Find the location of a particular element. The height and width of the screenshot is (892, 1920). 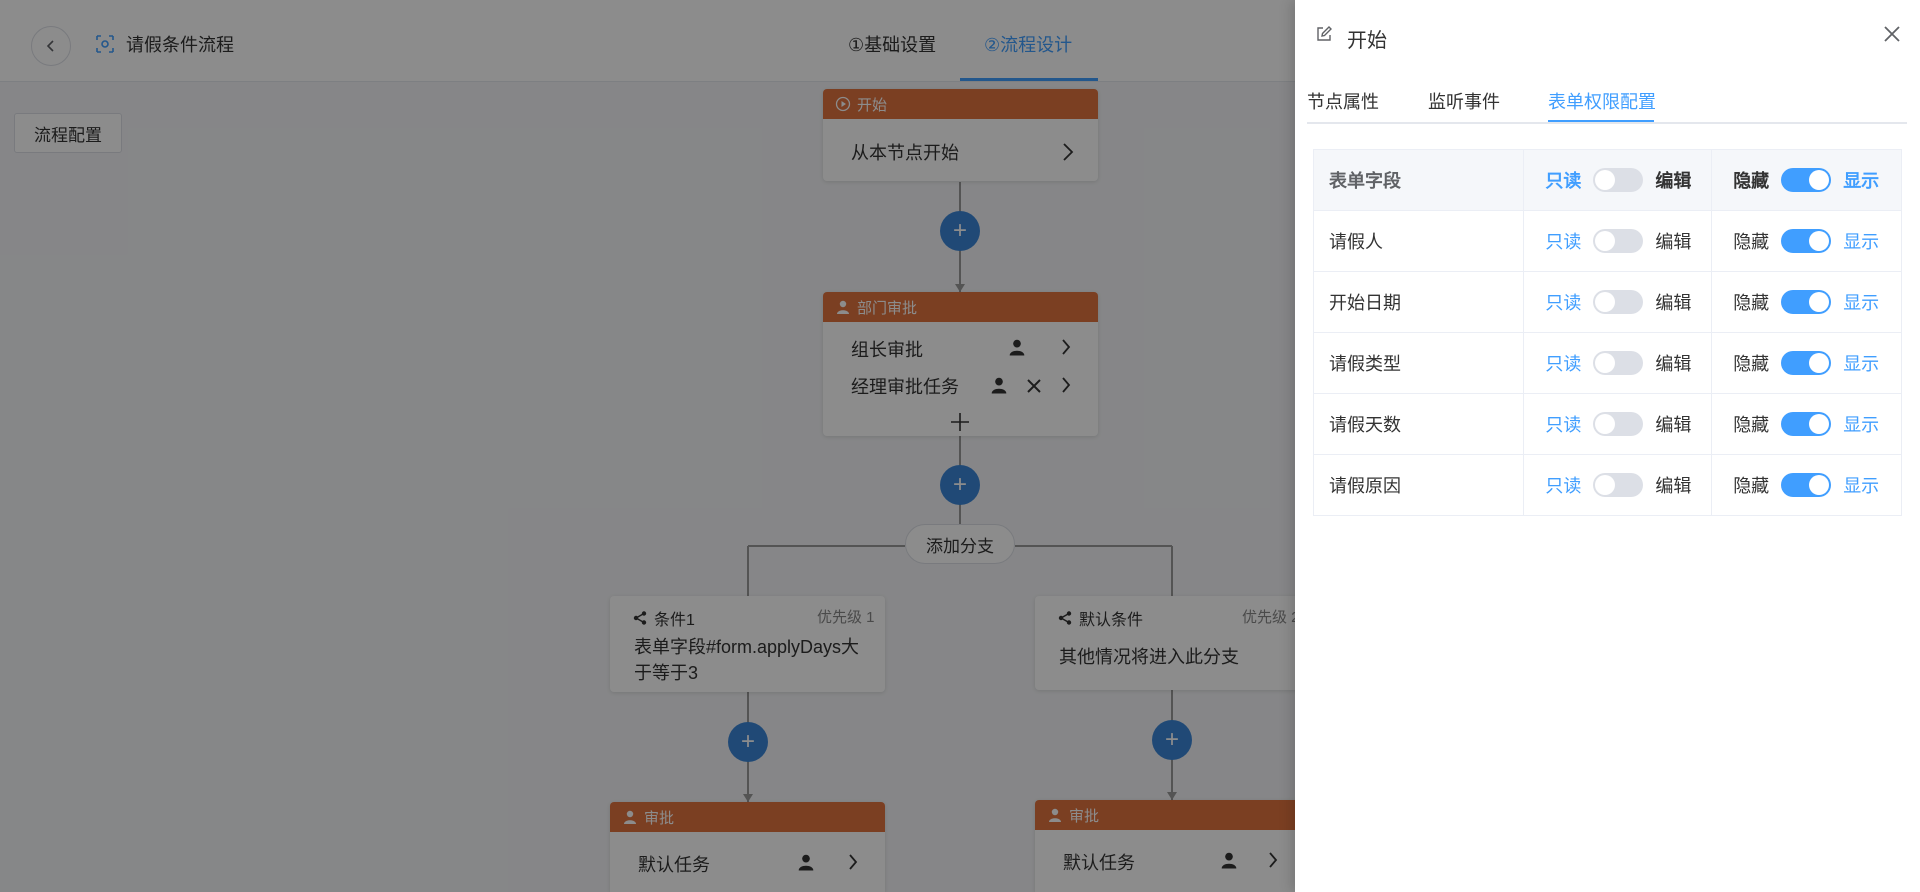

tab-form-permissions: 表单权限配置 is located at coordinates (1602, 101).